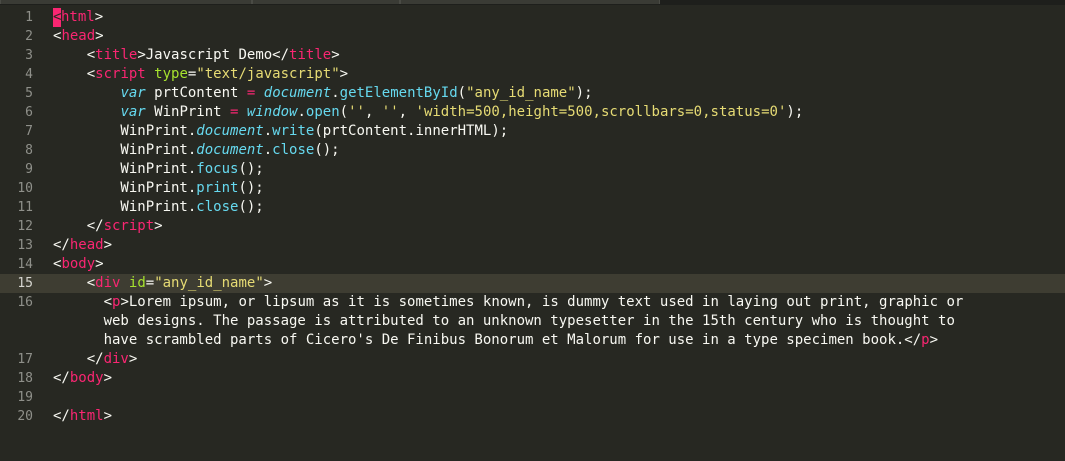  I want to click on code-token: p, so click(925, 340).